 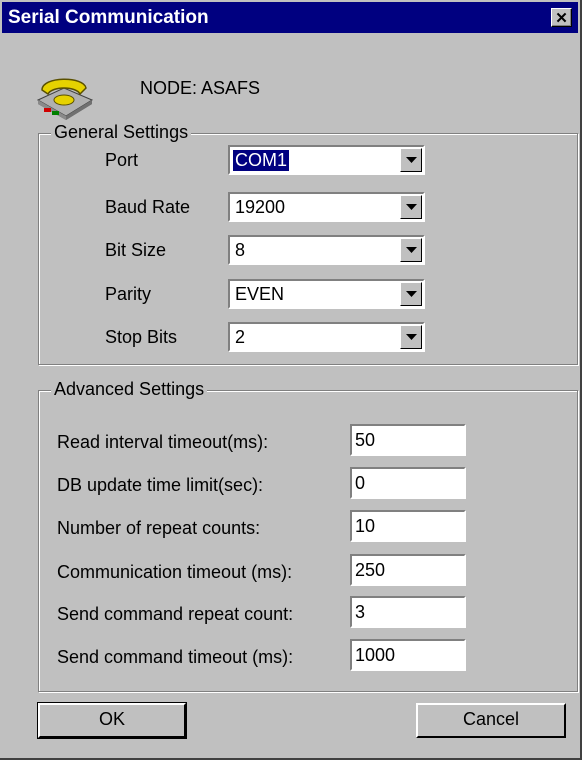 I want to click on title-bar: Serial Communication ✕, so click(x=290, y=17).